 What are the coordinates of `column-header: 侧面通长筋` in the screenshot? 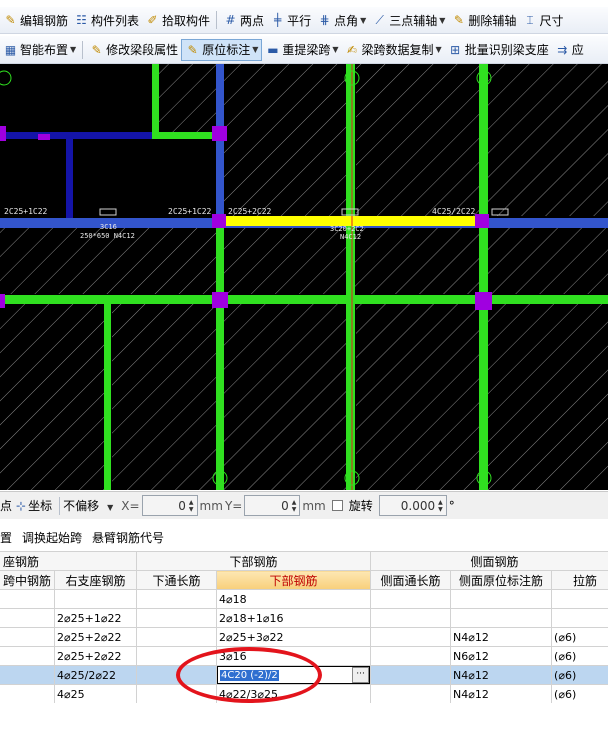 It's located at (411, 580).